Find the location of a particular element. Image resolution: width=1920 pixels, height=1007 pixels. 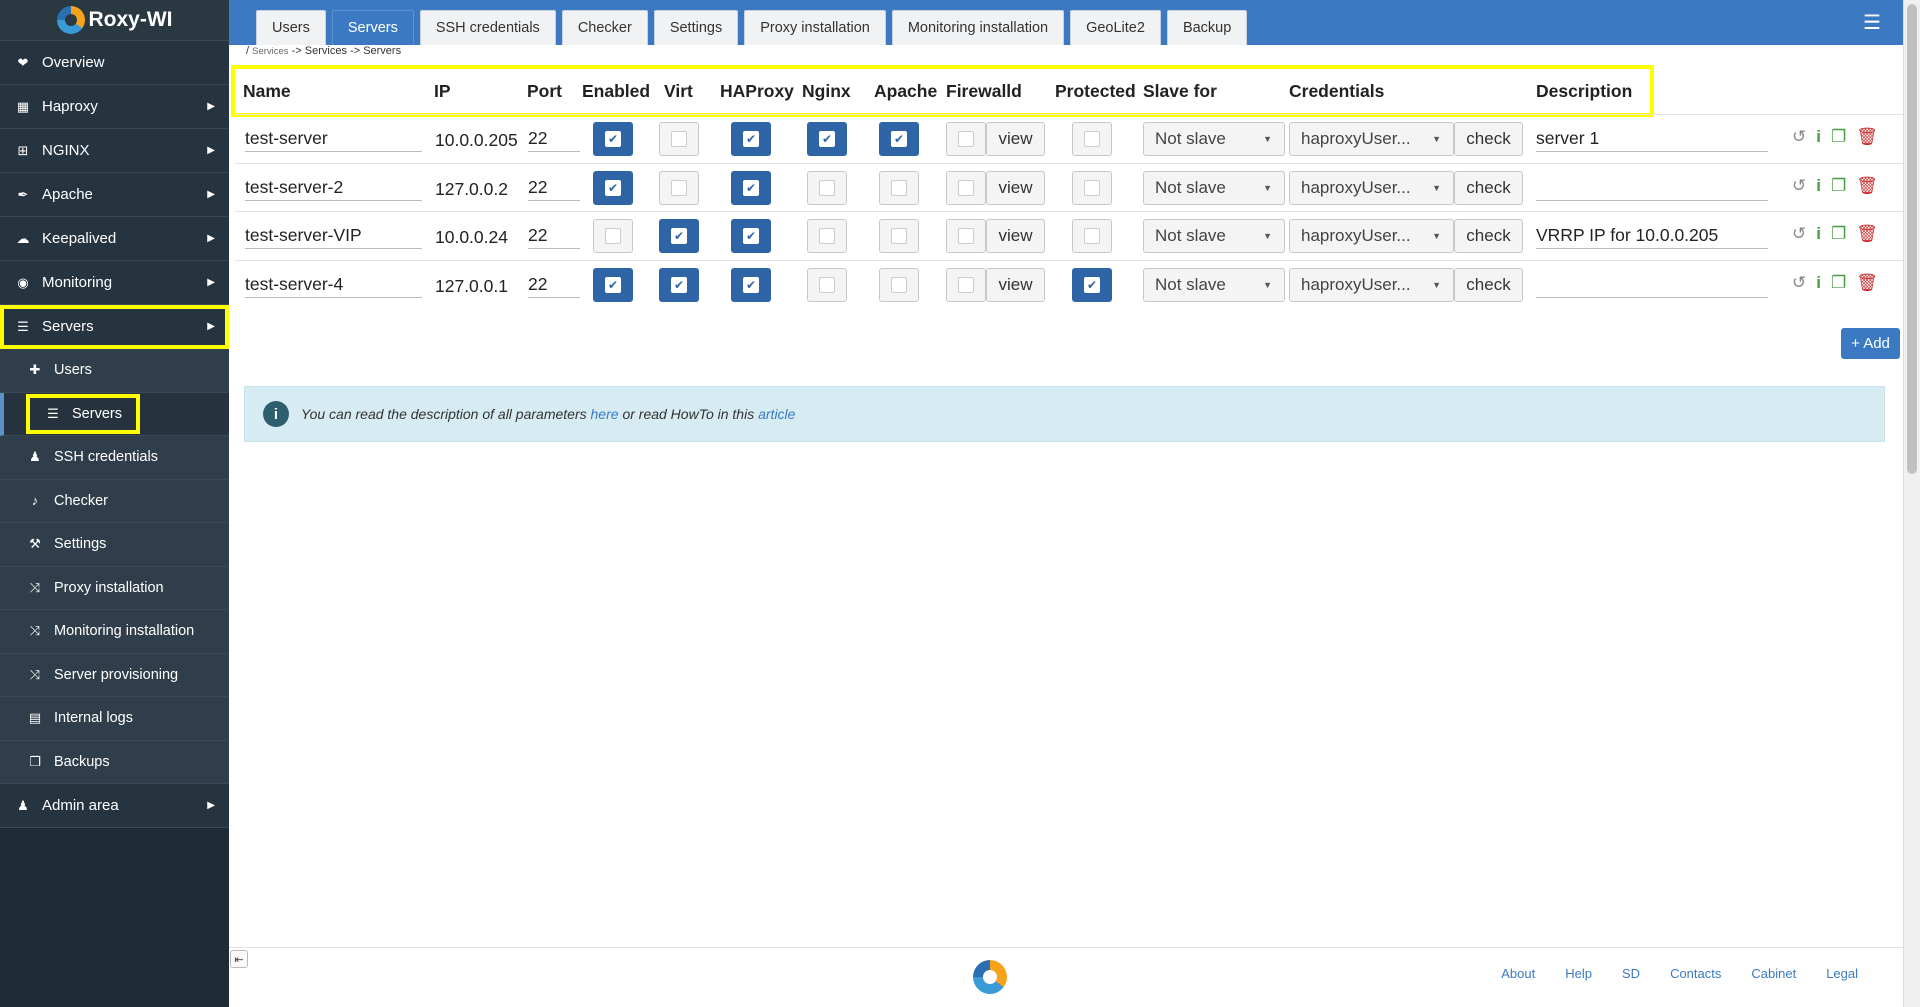

footer-link-sd: SD is located at coordinates (1631, 973).